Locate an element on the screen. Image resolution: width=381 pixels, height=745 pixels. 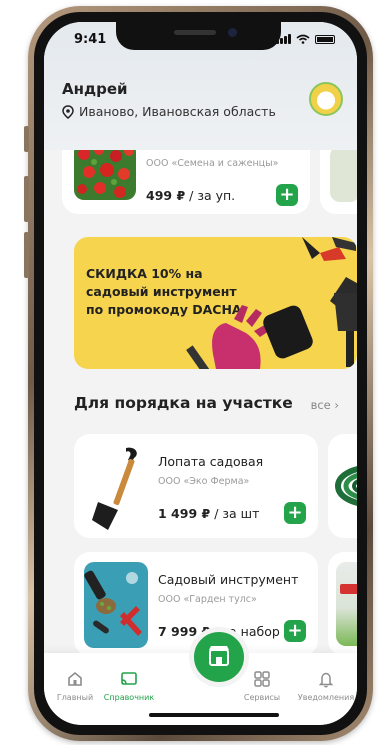
store-icon is located at coordinates (219, 656).